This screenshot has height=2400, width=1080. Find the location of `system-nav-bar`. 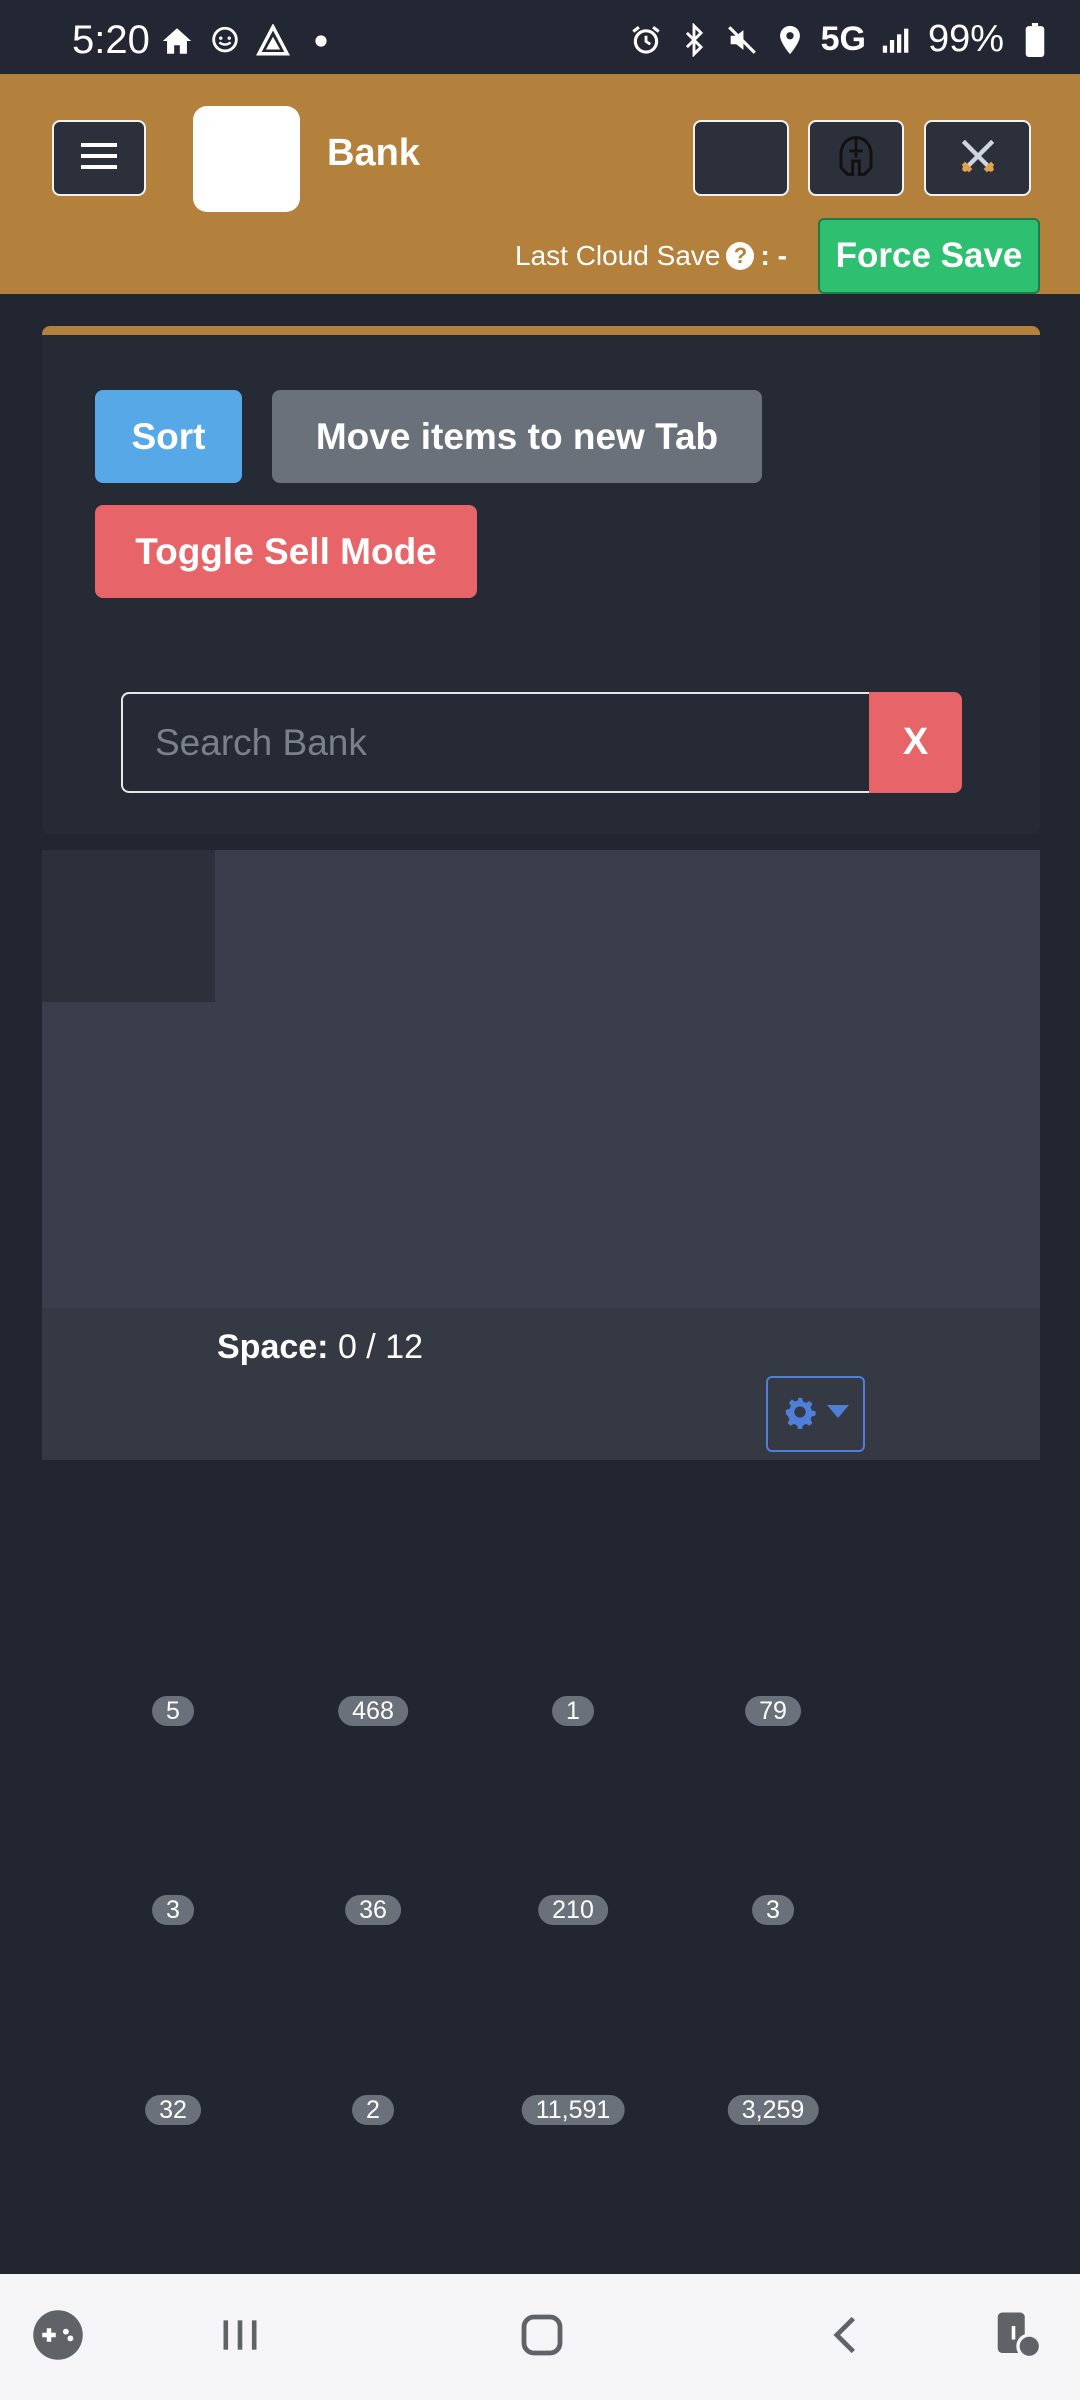

system-nav-bar is located at coordinates (540, 2337).